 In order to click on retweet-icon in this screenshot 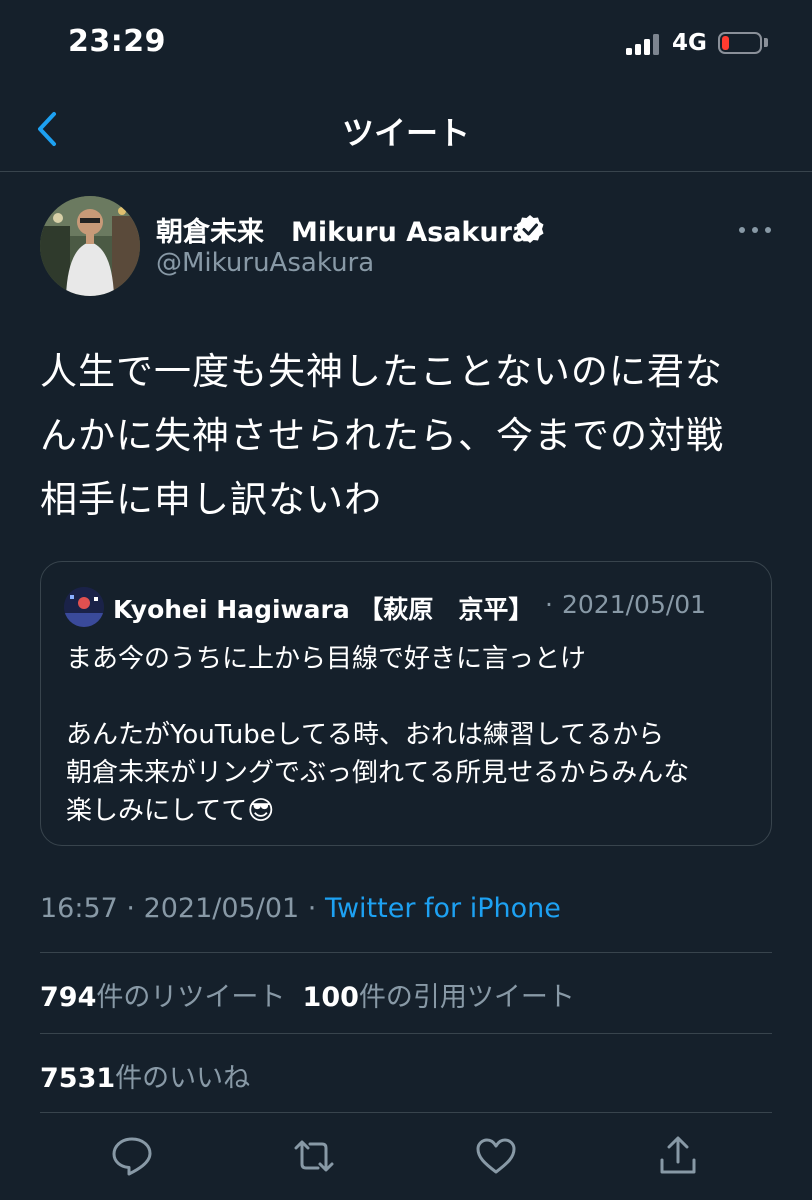, I will do `click(314, 1156)`.